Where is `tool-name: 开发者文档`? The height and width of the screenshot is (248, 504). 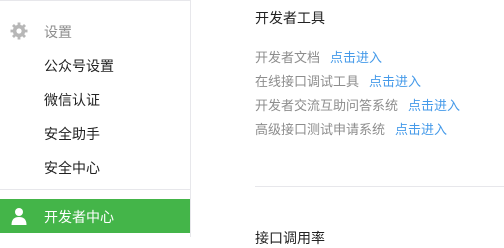 tool-name: 开发者文档 is located at coordinates (288, 58).